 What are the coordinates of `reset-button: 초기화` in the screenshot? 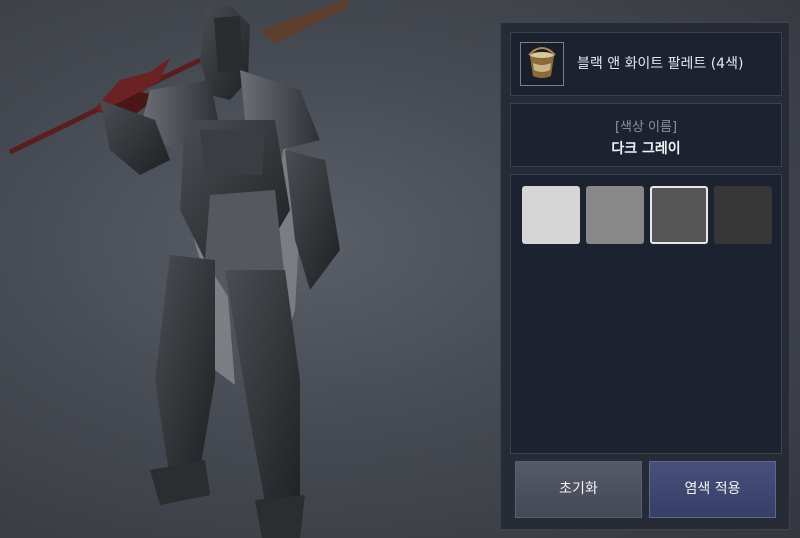 It's located at (578, 489).